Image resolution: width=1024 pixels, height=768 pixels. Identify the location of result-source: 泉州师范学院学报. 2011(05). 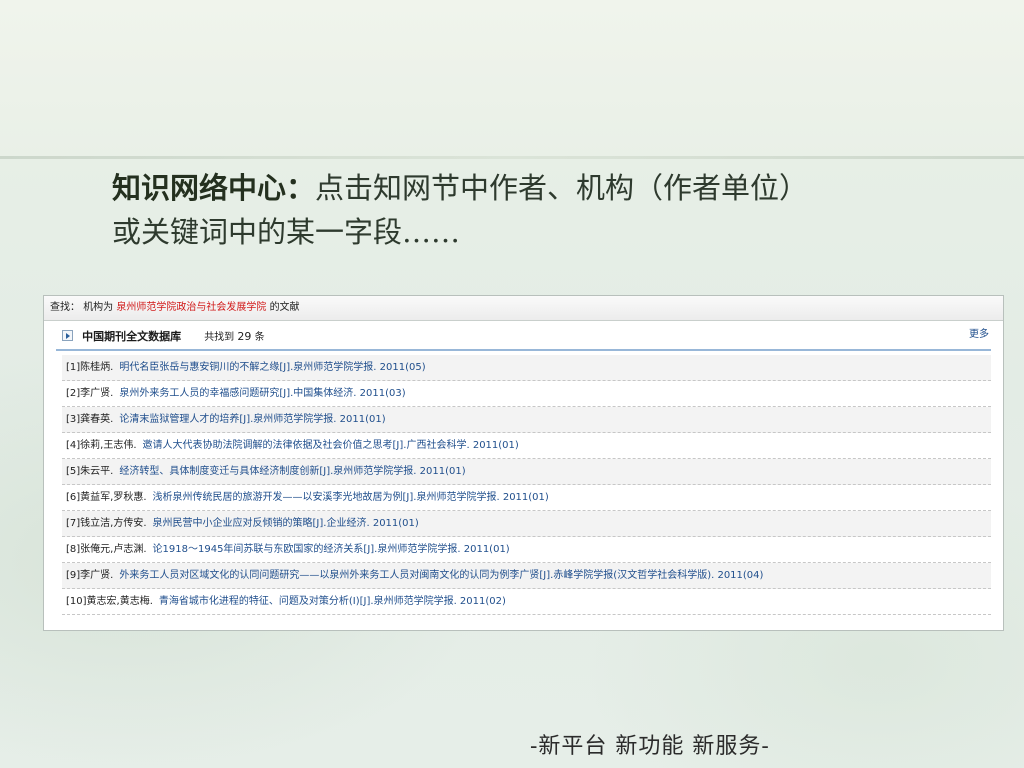
(359, 367).